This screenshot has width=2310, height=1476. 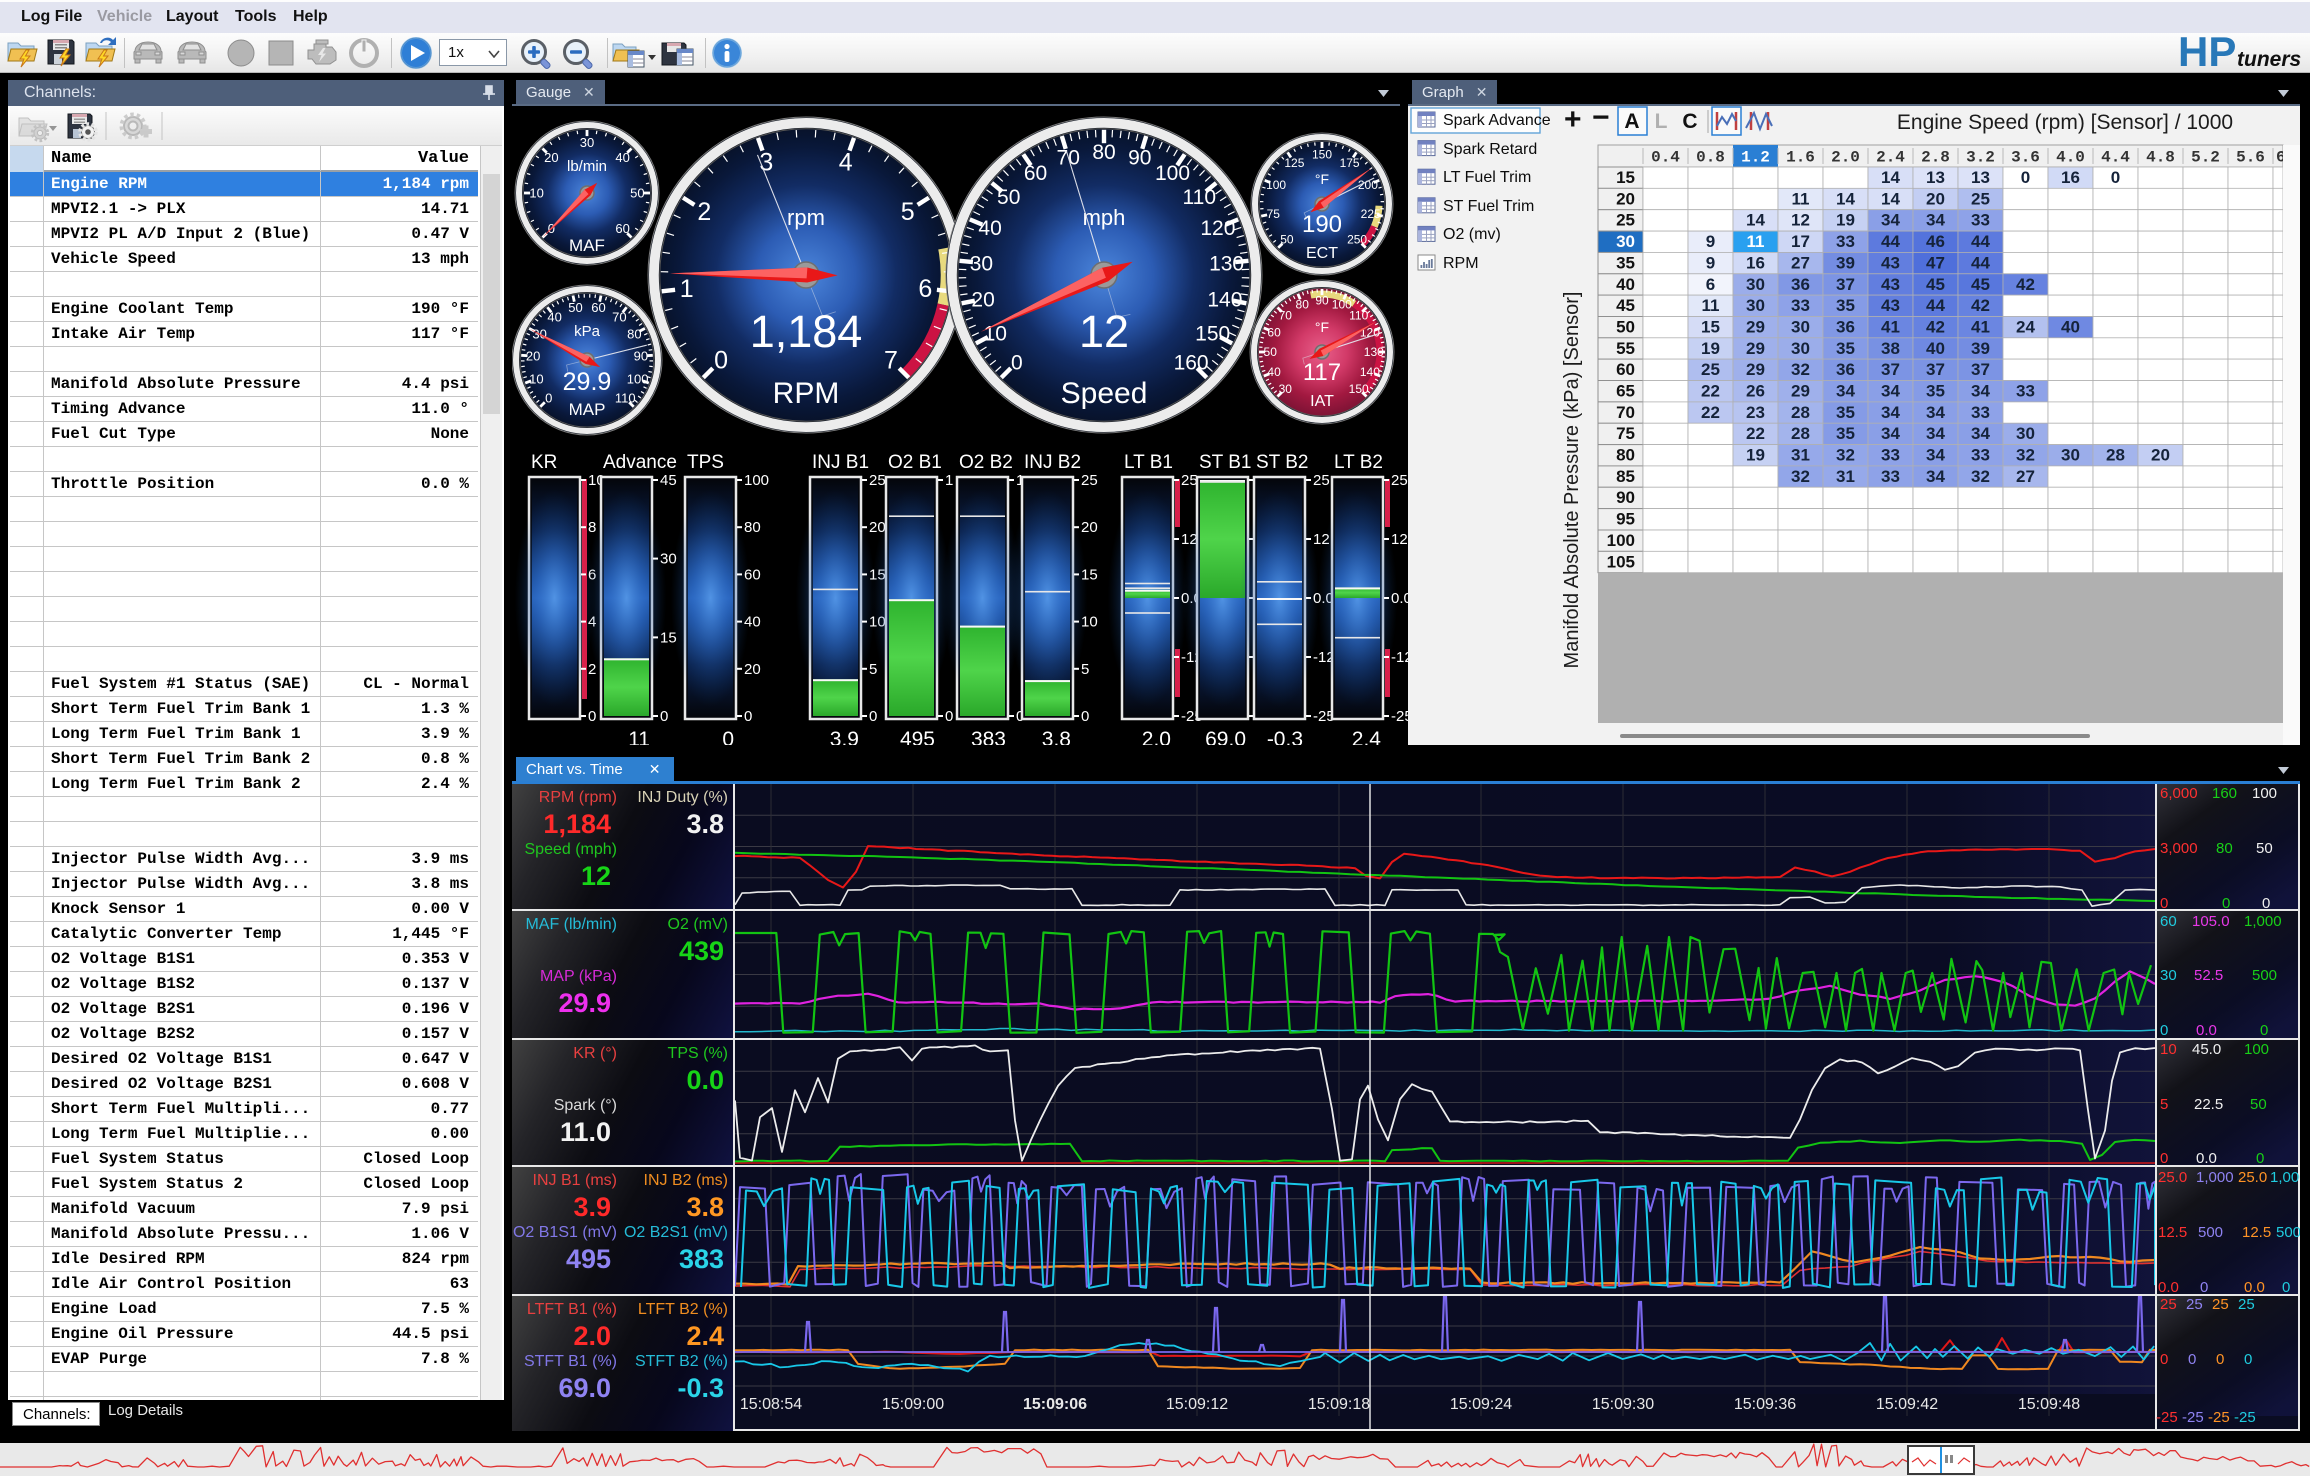 I want to click on svg-text: 150, so click(x=1212, y=333).